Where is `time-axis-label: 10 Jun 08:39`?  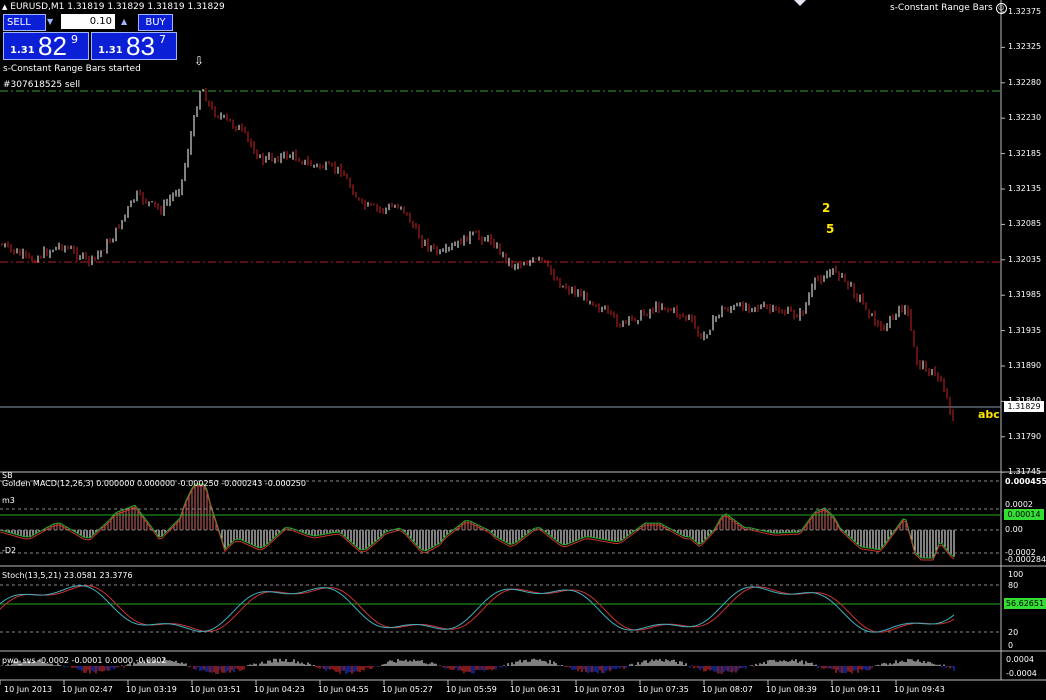 time-axis-label: 10 Jun 08:39 is located at coordinates (791, 689).